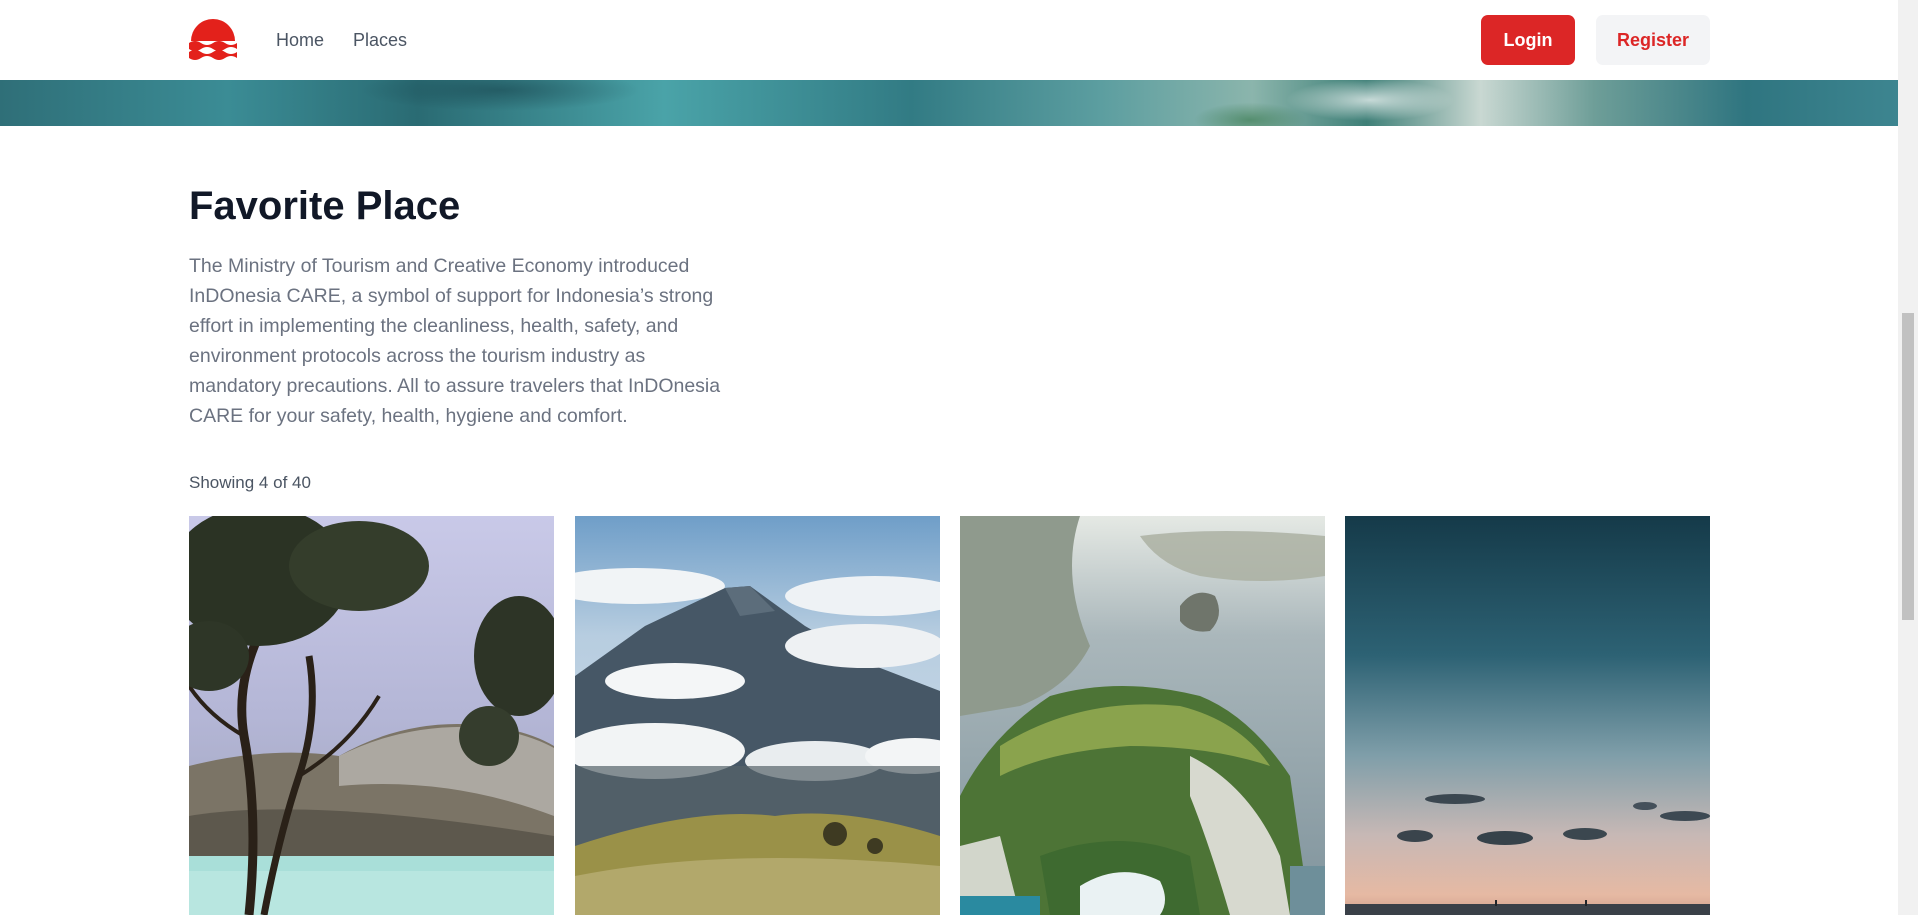 Image resolution: width=1918 pixels, height=915 pixels. Describe the element at coordinates (1908, 466) in the screenshot. I see `scrollbar-thumb` at that location.